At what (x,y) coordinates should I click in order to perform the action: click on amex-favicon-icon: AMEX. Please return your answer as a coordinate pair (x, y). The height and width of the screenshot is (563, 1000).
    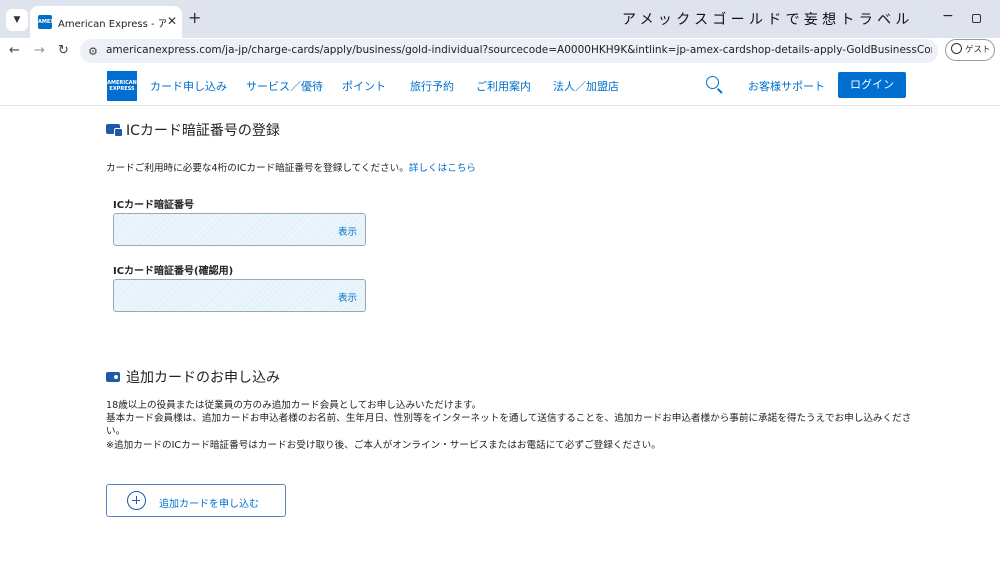
    Looking at the image, I should click on (46, 22).